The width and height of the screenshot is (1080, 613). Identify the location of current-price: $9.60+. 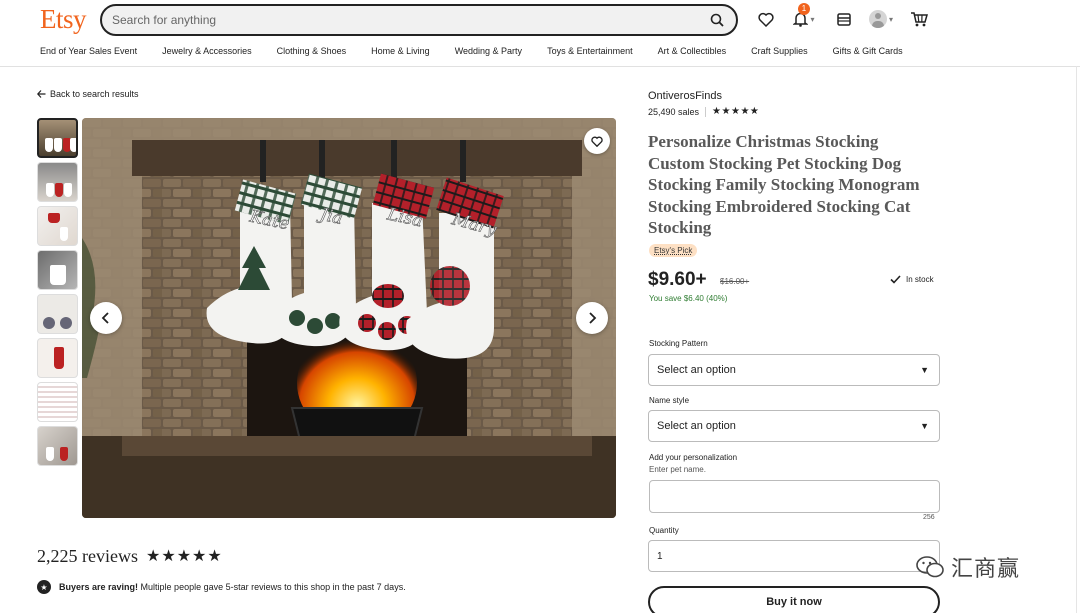
(677, 279).